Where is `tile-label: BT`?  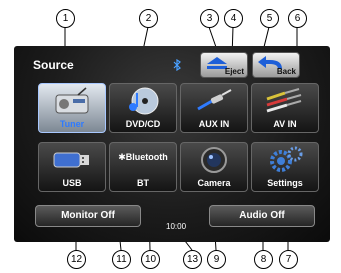
tile-label: BT is located at coordinates (143, 183).